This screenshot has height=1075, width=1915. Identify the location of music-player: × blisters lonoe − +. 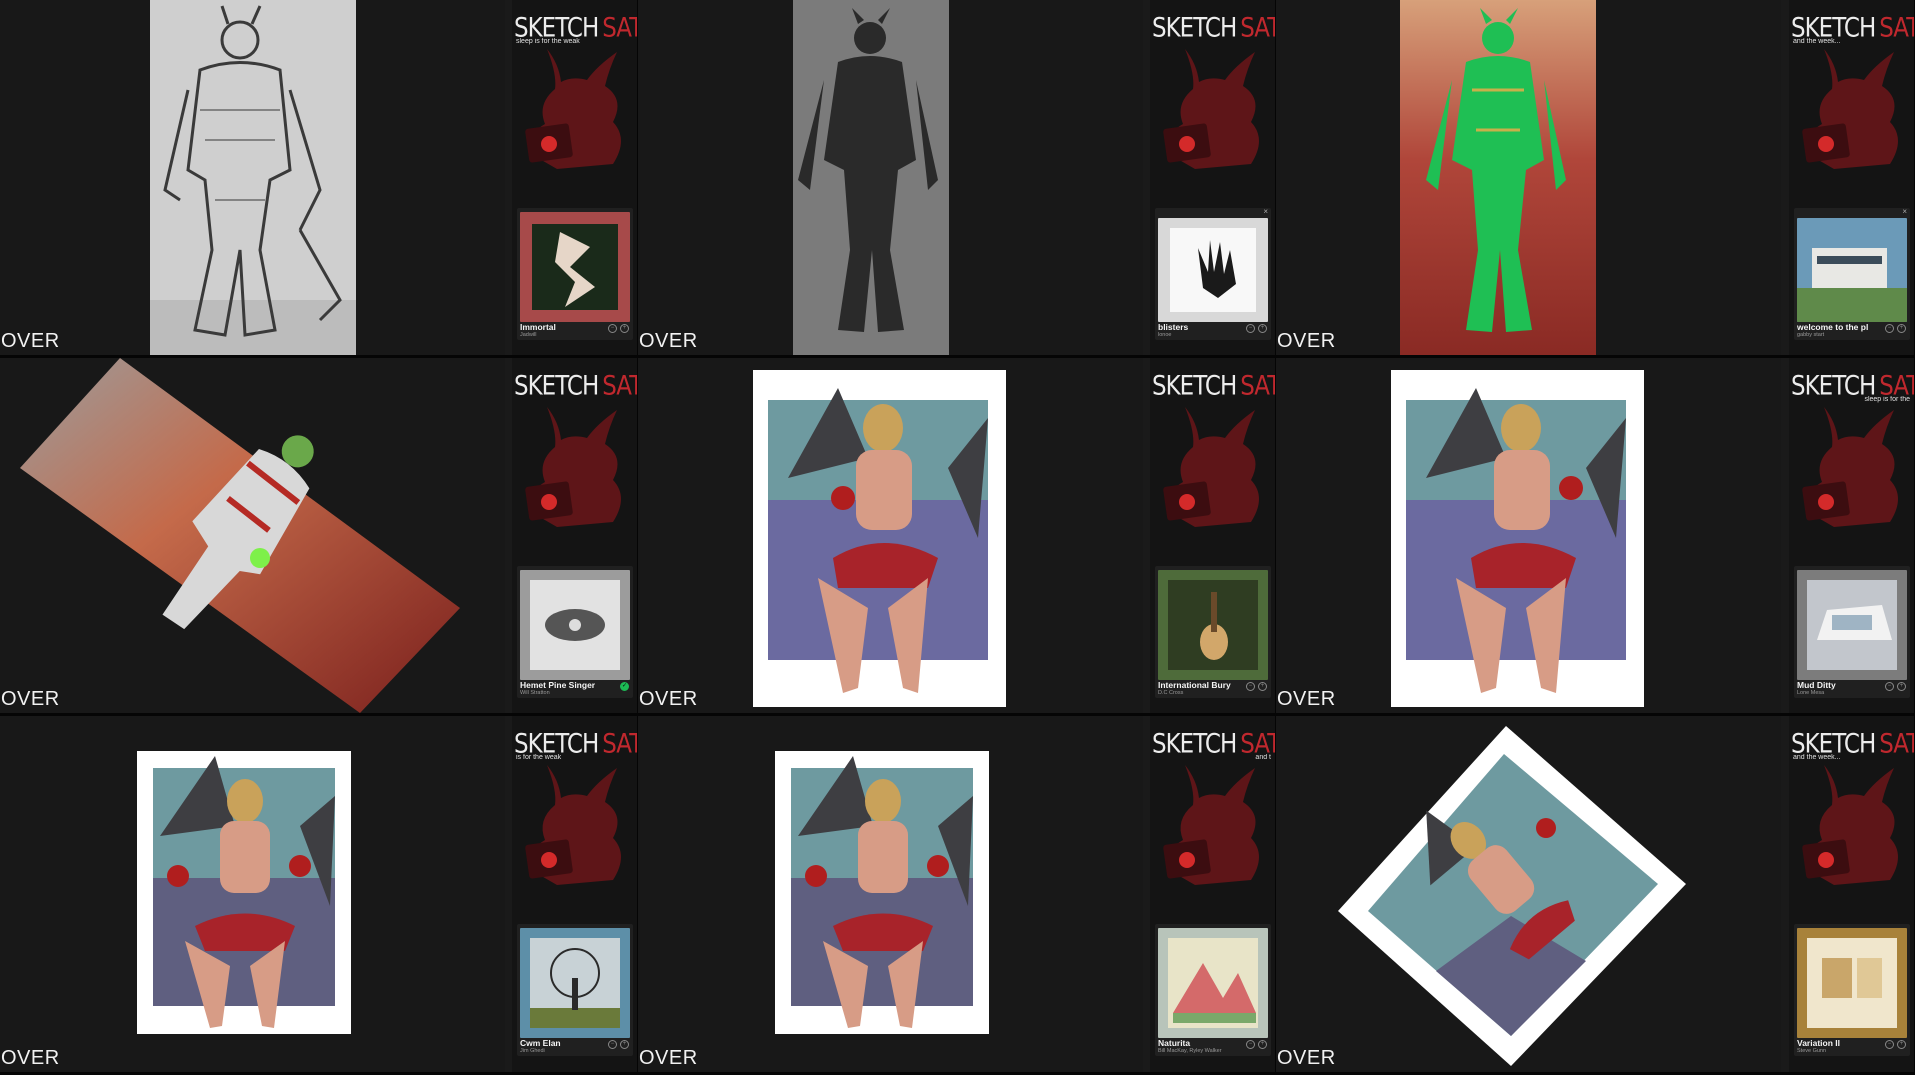
(1213, 273).